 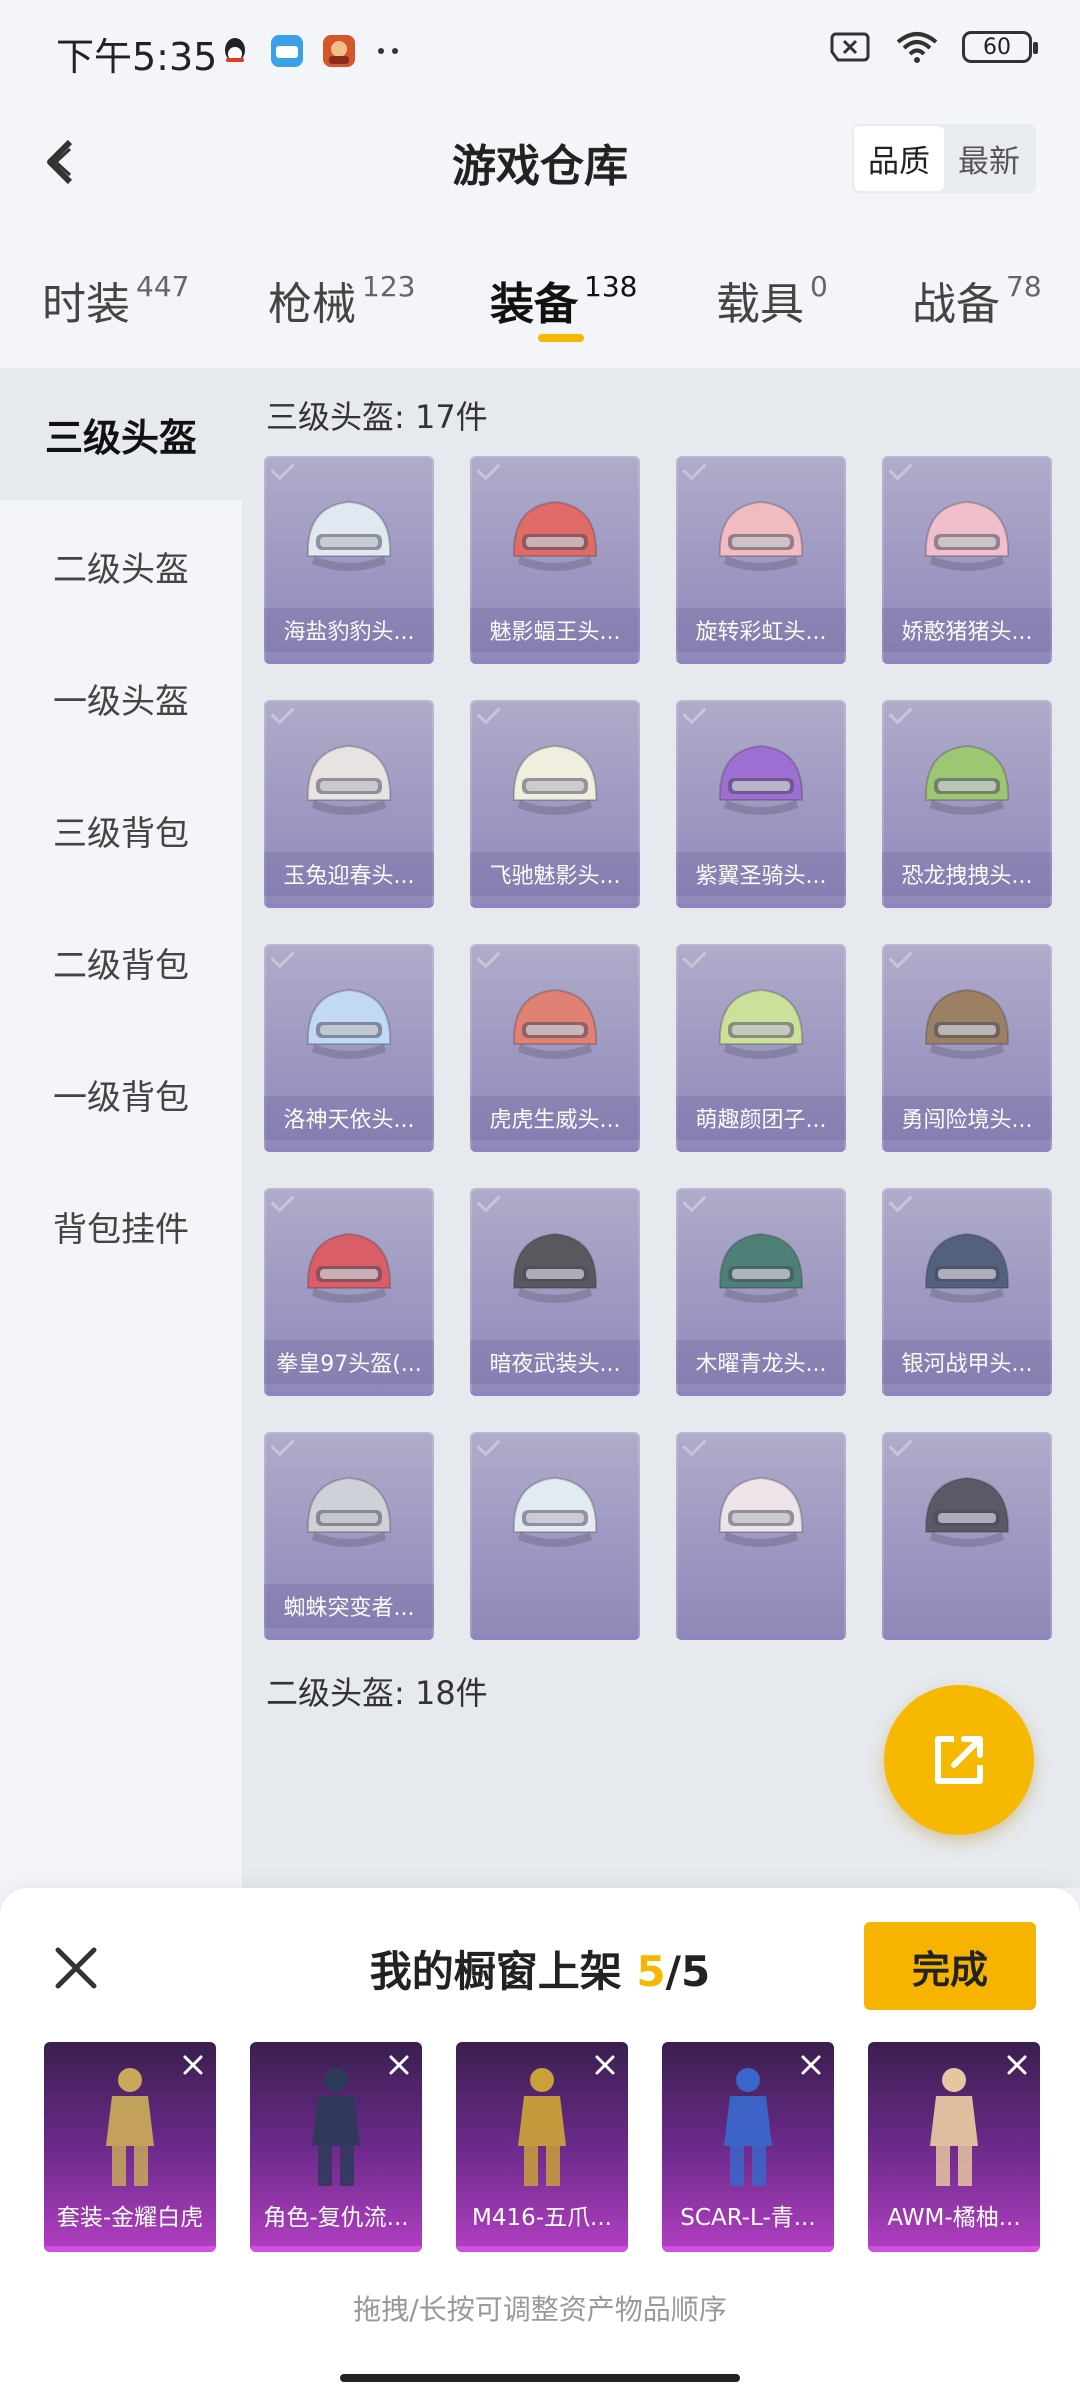 I want to click on tab-label: 时装, so click(x=86, y=304).